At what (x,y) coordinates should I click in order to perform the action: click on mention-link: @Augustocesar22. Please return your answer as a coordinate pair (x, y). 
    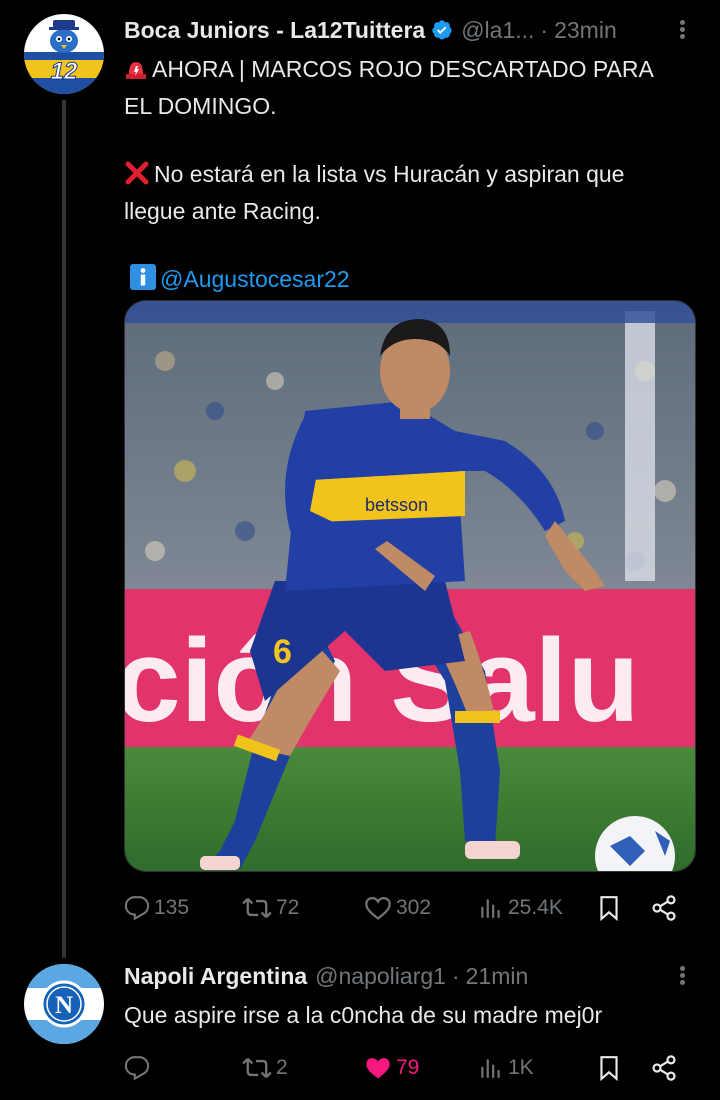
    Looking at the image, I should click on (255, 279).